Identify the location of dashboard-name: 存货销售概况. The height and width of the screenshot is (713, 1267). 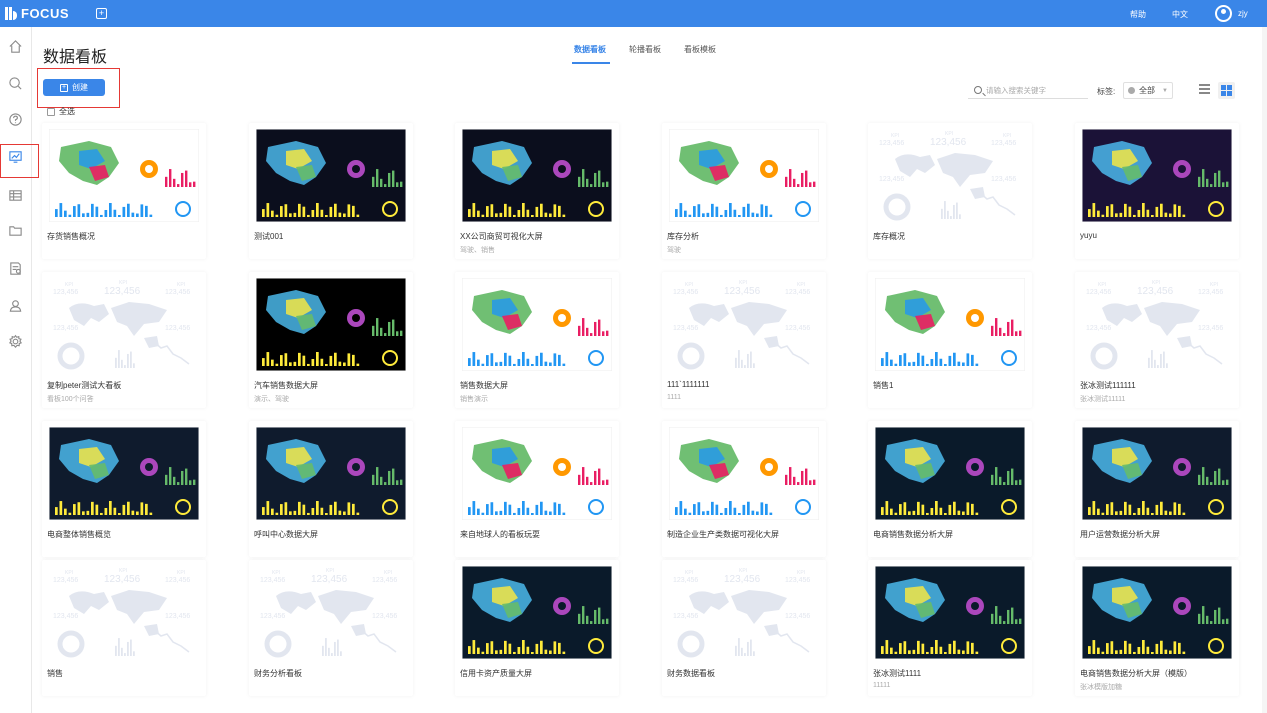
(71, 236).